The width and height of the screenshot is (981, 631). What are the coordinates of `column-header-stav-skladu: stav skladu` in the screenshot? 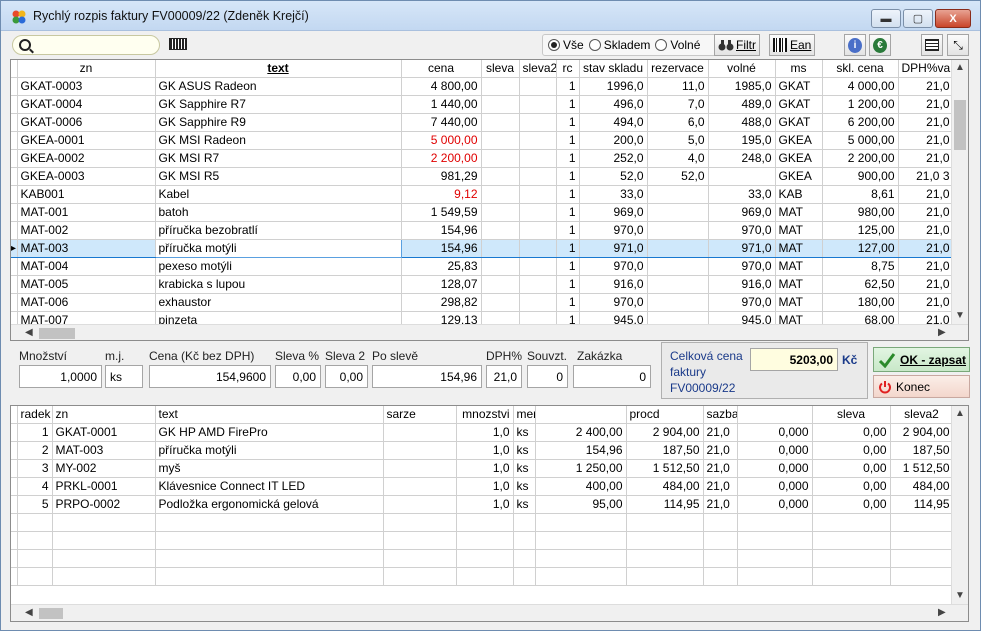 It's located at (613, 69).